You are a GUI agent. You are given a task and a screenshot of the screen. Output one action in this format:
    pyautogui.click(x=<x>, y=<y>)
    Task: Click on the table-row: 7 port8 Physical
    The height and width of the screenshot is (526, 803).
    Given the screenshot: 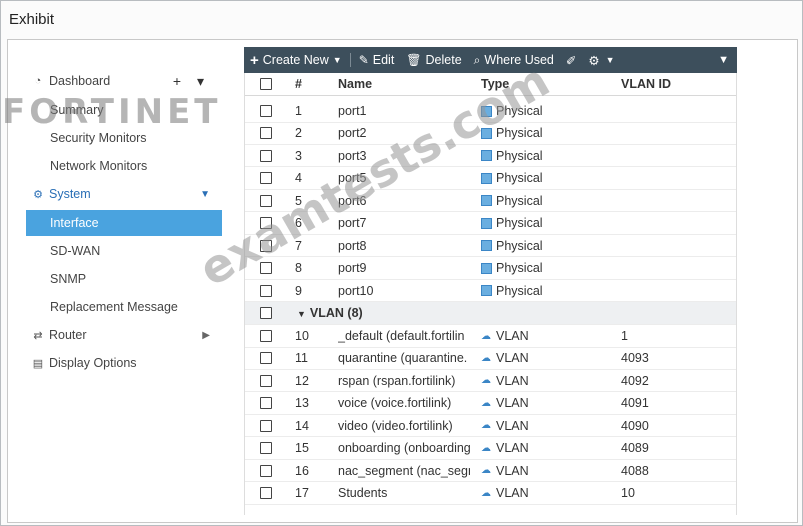 What is the action you would take?
    pyautogui.click(x=490, y=246)
    